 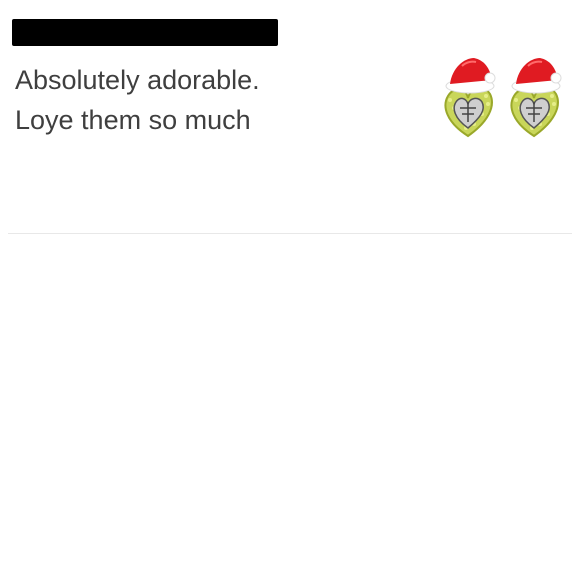 I want to click on product-thumbnail, so click(x=504, y=97).